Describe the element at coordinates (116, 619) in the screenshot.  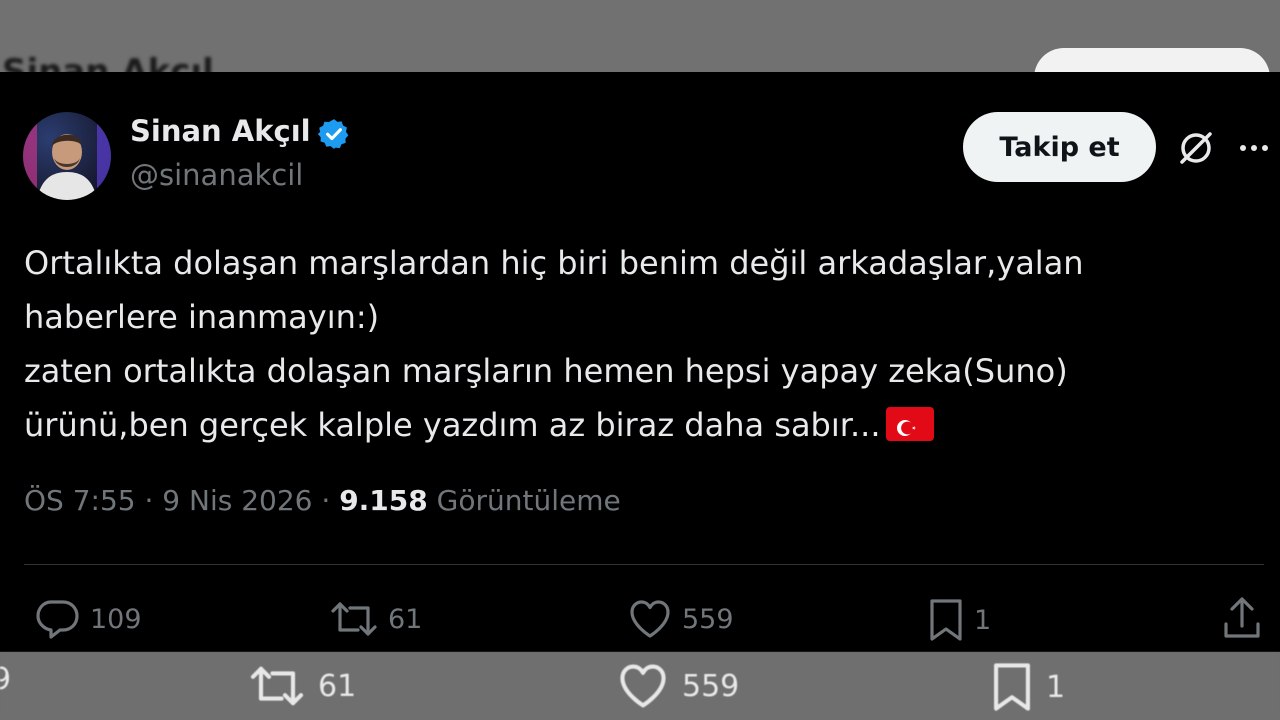
I see `reply-count: 109` at that location.